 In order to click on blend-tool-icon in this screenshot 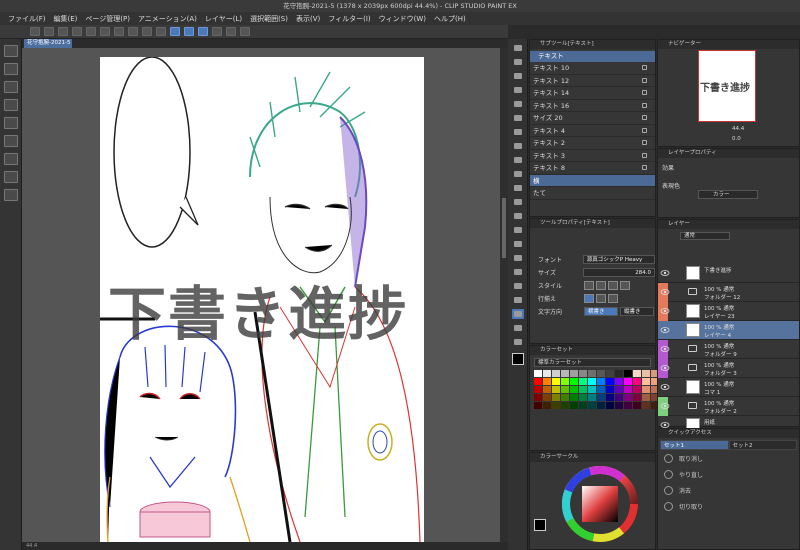, I will do `click(518, 230)`.